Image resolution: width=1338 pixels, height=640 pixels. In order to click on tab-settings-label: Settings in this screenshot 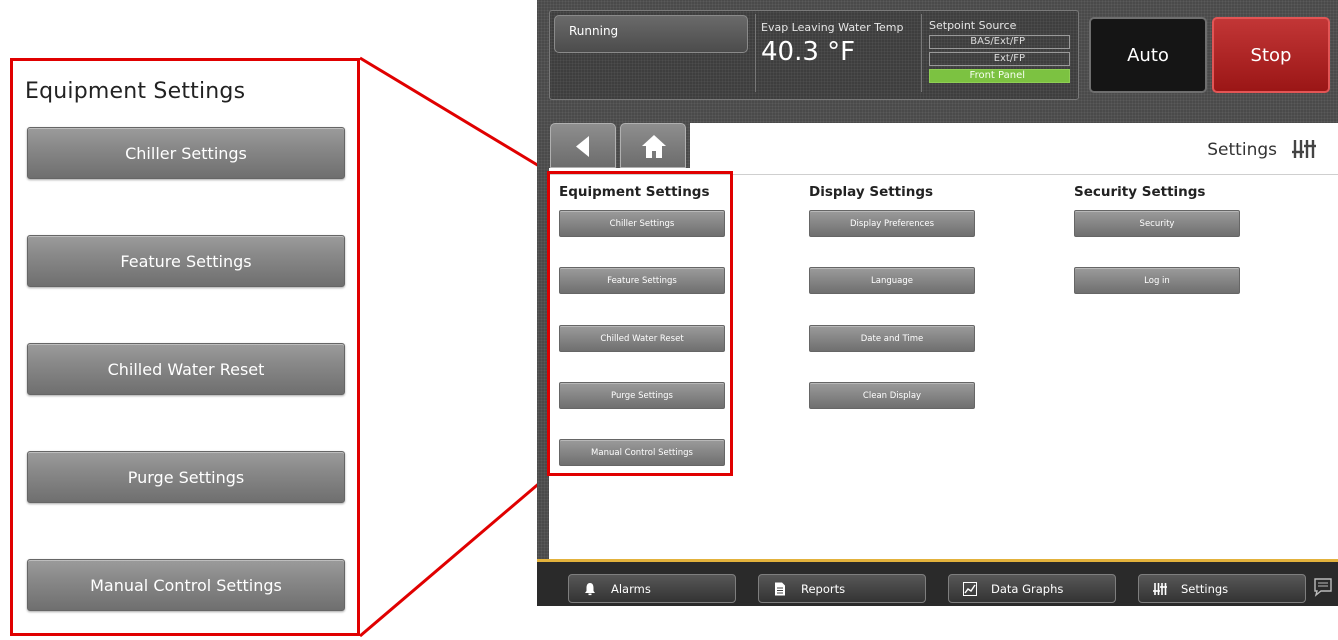, I will do `click(1205, 588)`.